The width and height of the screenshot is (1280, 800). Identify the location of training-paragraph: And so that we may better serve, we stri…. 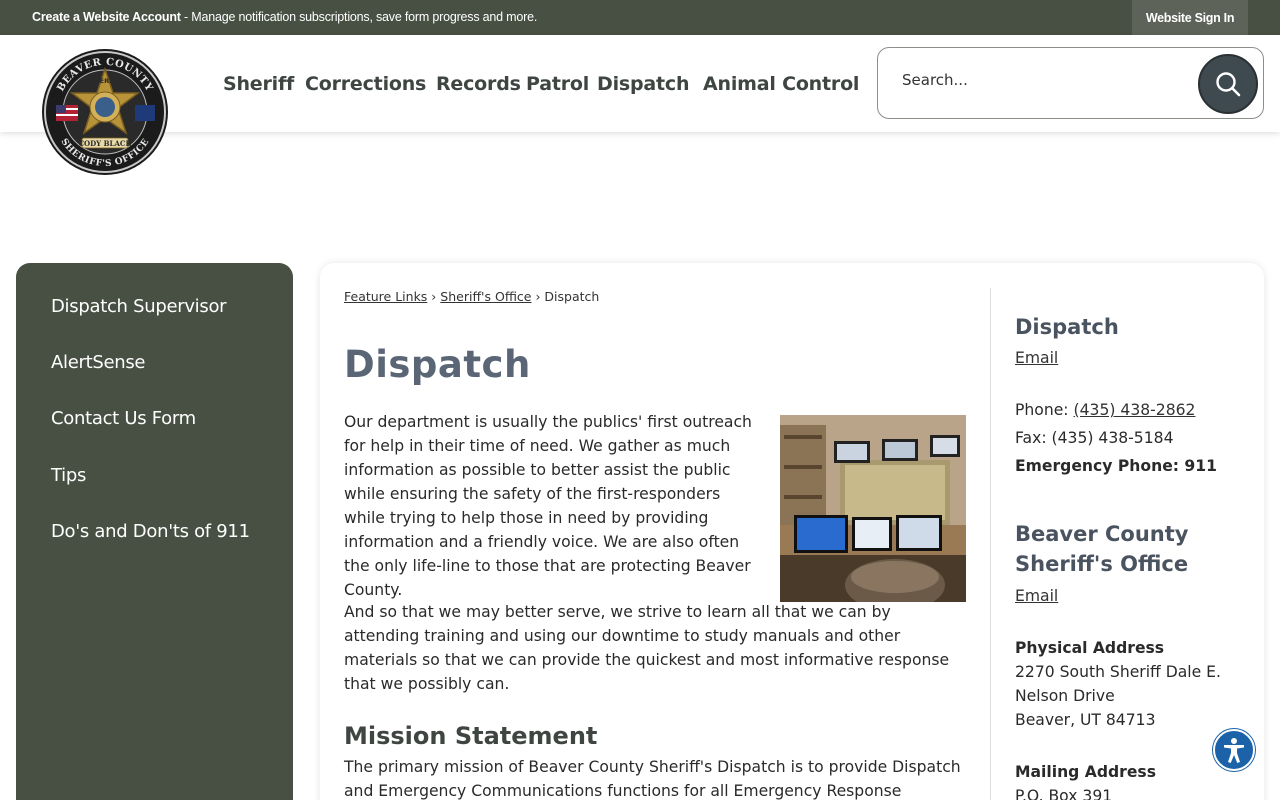
(647, 648).